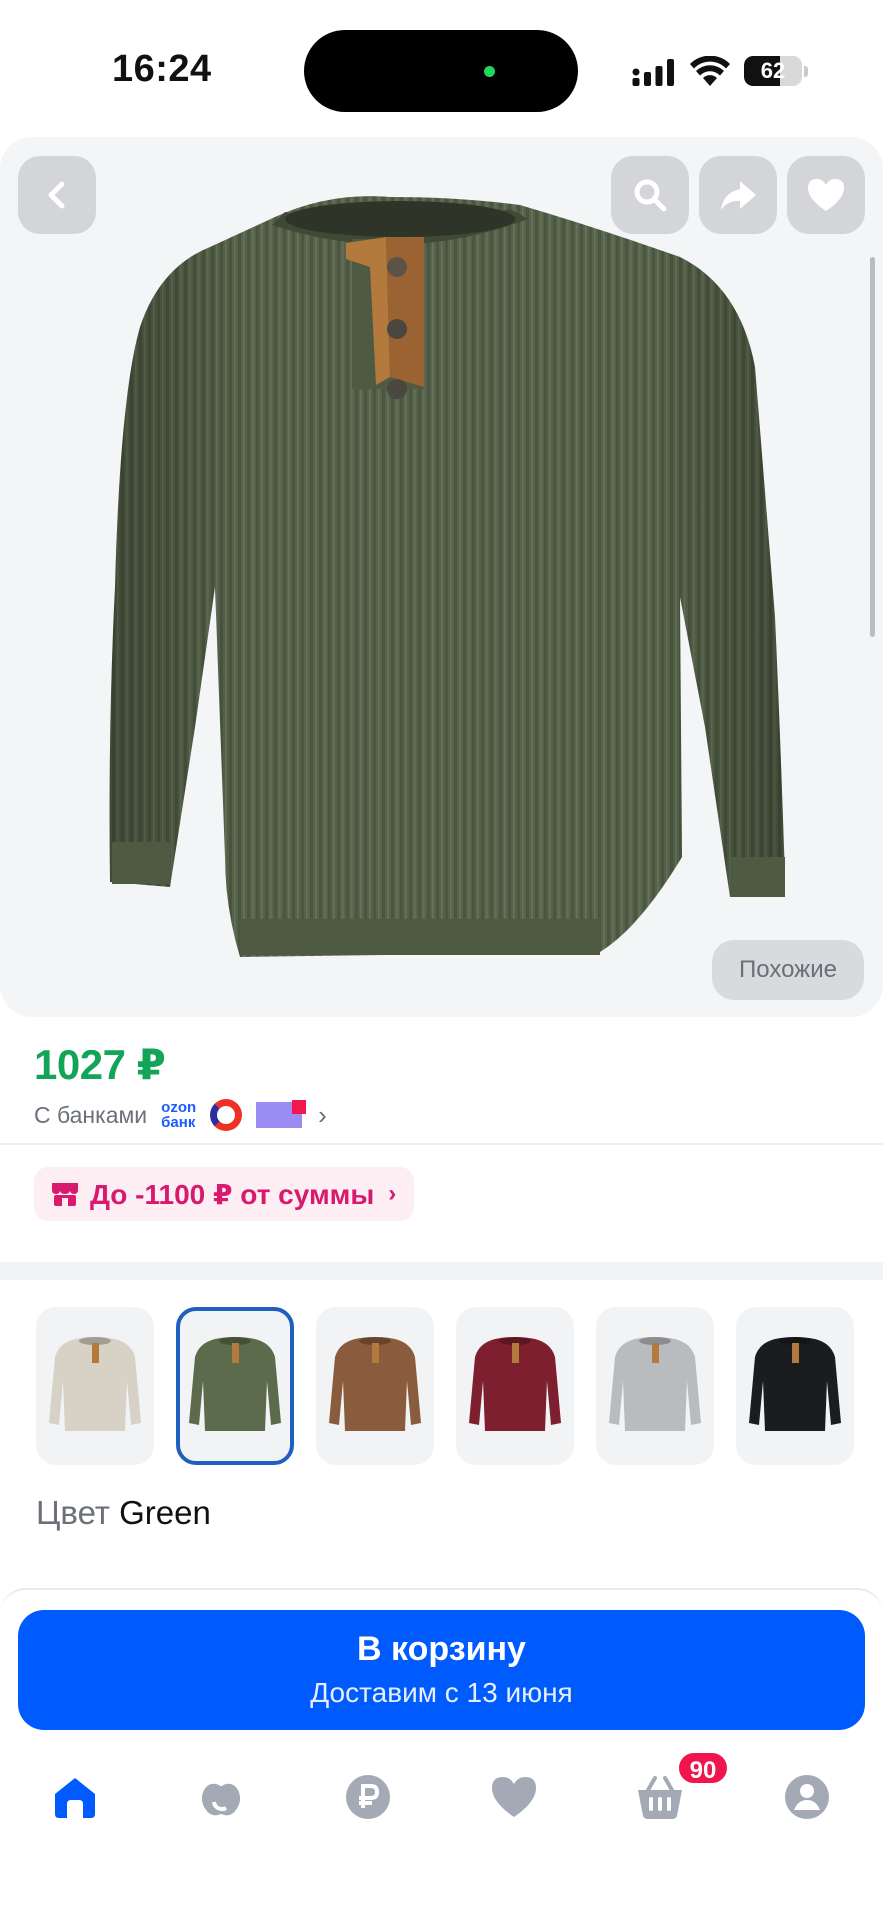 Image resolution: width=883 pixels, height=1920 pixels. I want to click on bank-offers-row: С банками ozon банк ›, so click(180, 1115).